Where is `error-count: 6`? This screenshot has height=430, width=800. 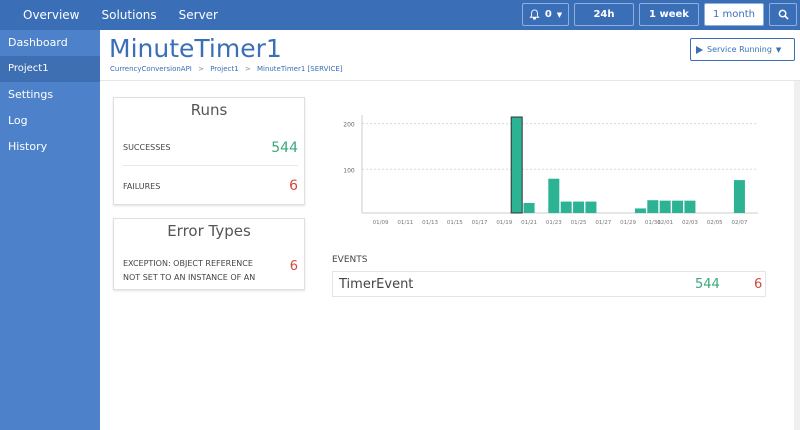
error-count: 6 is located at coordinates (293, 266).